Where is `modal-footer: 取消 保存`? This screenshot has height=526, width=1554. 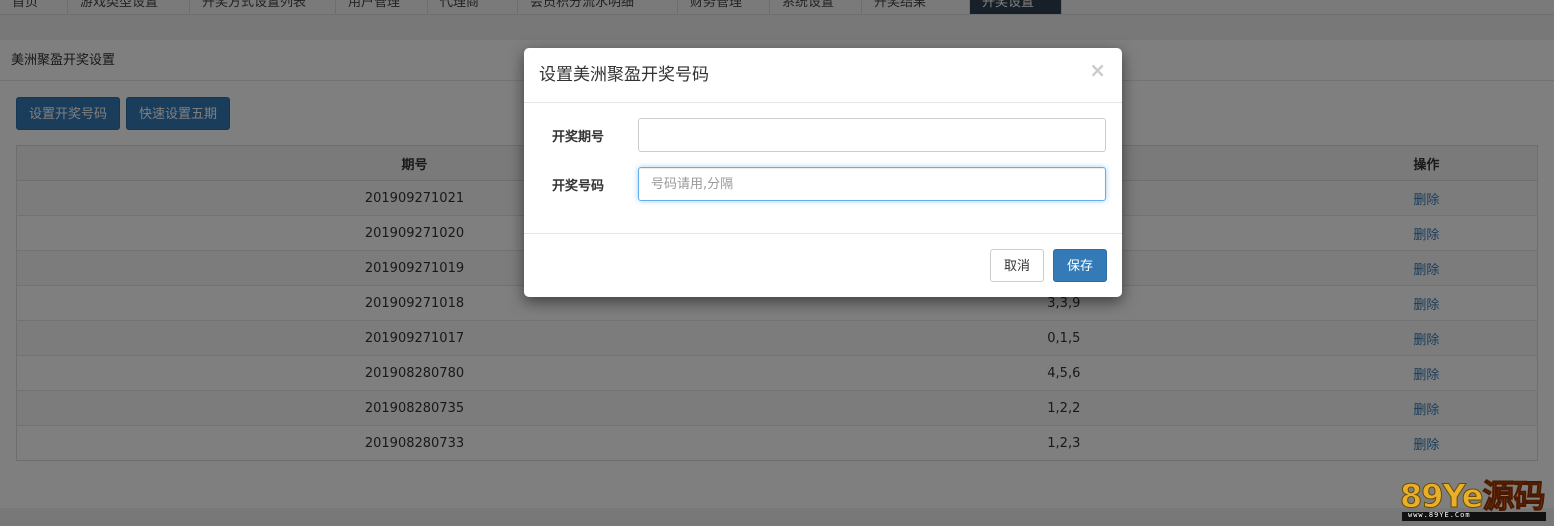 modal-footer: 取消 保存 is located at coordinates (823, 265).